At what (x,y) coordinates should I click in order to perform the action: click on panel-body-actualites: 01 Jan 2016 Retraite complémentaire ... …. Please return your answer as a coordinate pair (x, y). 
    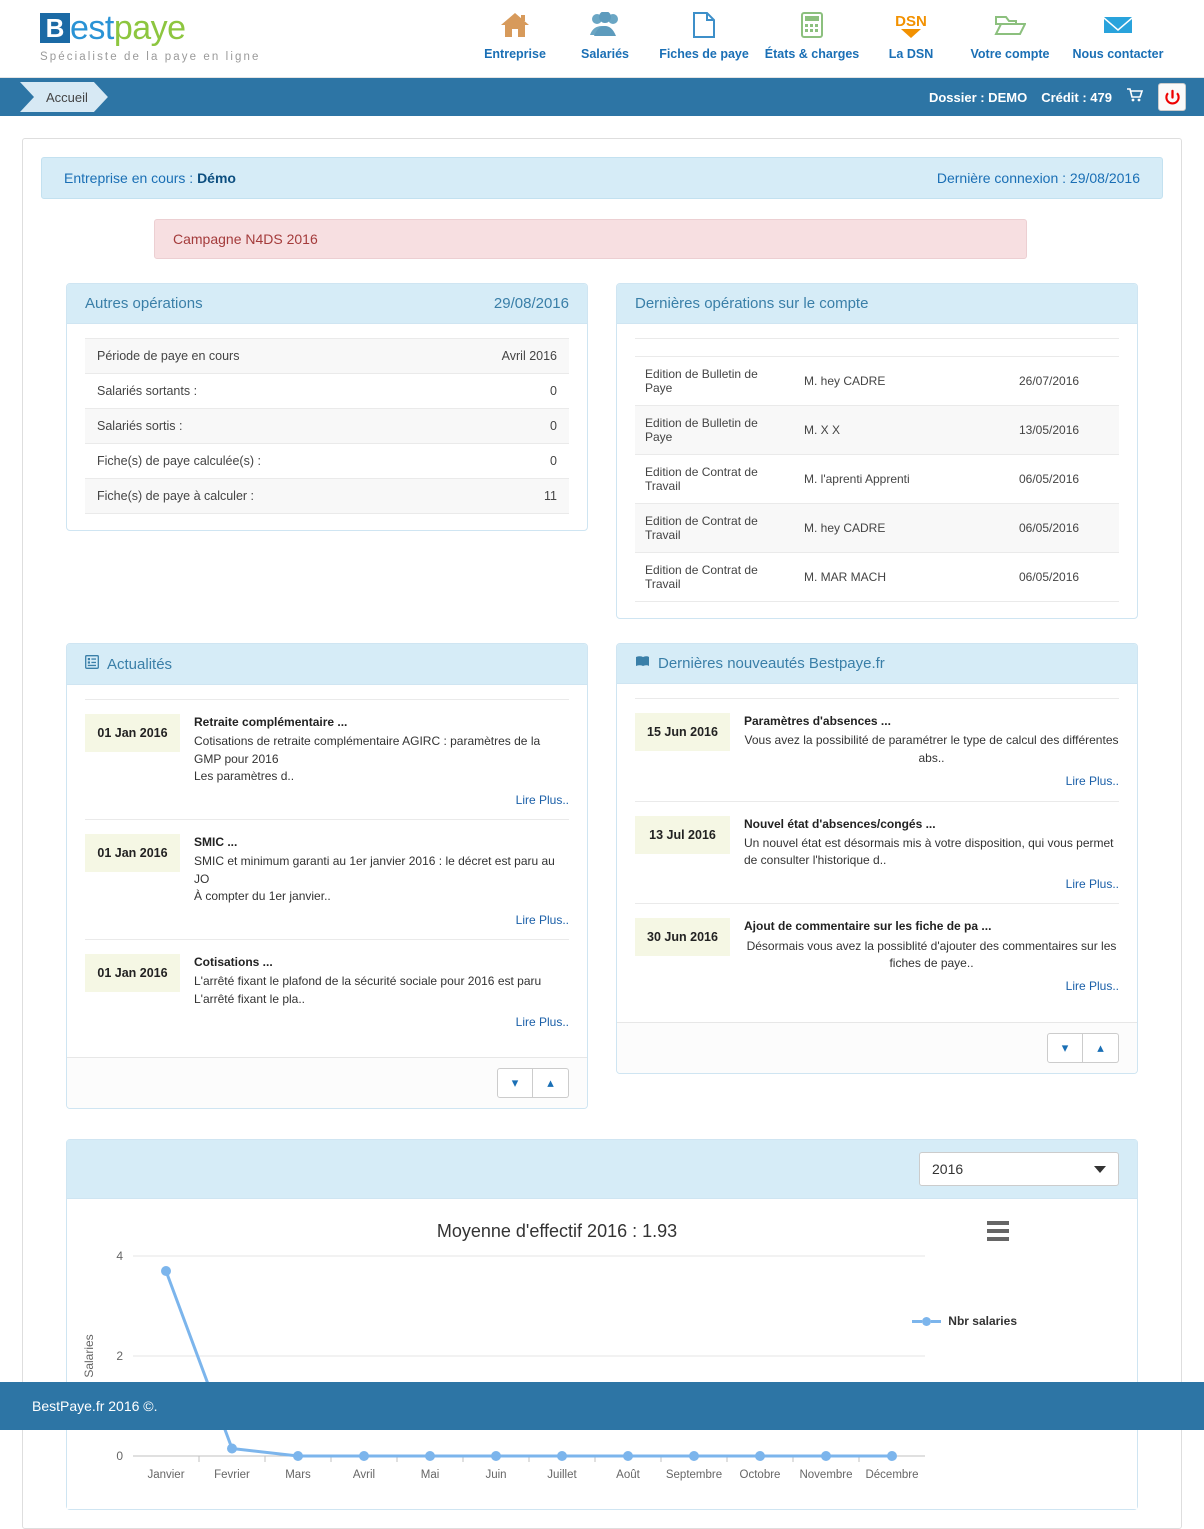
    Looking at the image, I should click on (327, 871).